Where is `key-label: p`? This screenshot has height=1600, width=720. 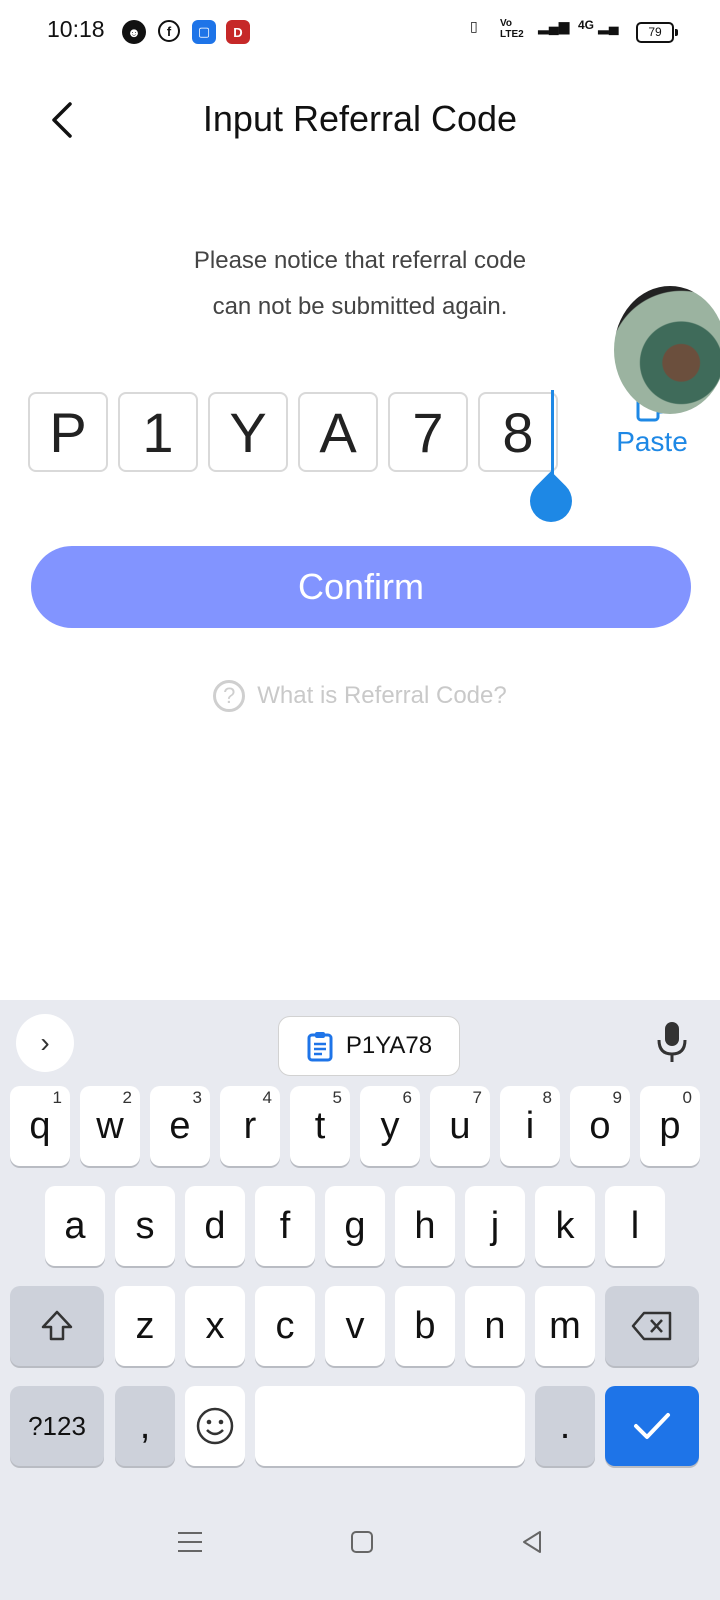
key-label: p is located at coordinates (670, 1125).